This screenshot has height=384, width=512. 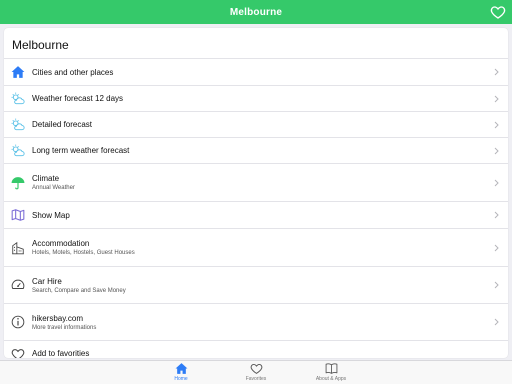 I want to click on list-item-label: Car Hire, so click(x=47, y=281).